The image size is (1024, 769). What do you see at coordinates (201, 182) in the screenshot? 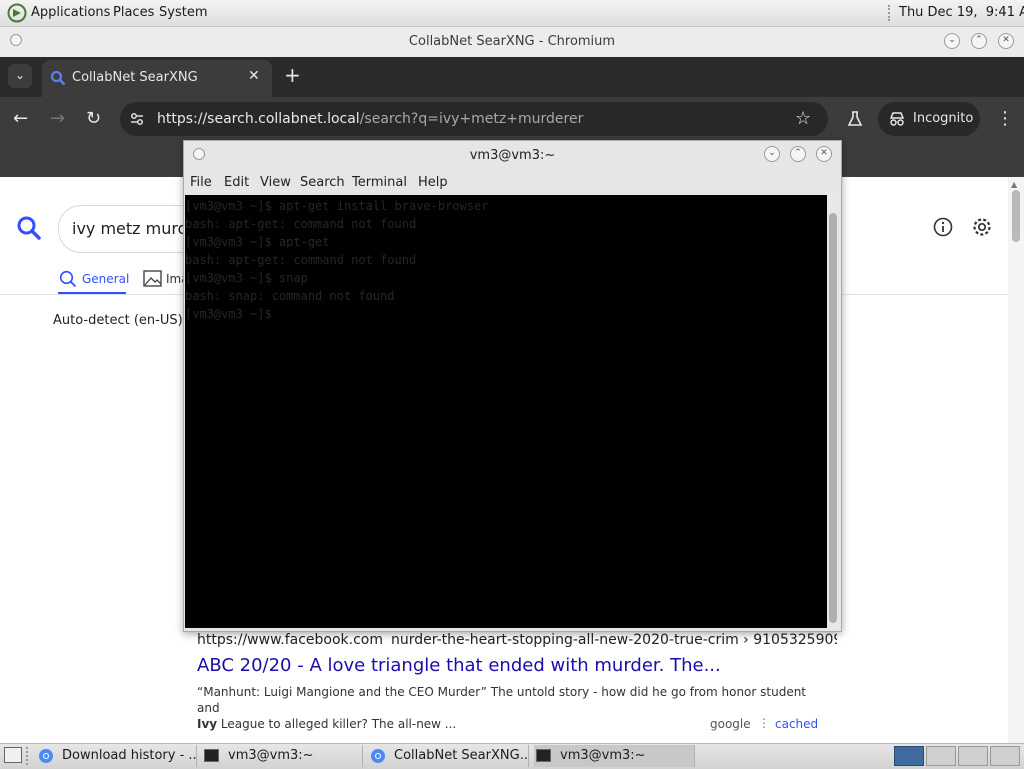
I see `terminal-menu-file: File` at bounding box center [201, 182].